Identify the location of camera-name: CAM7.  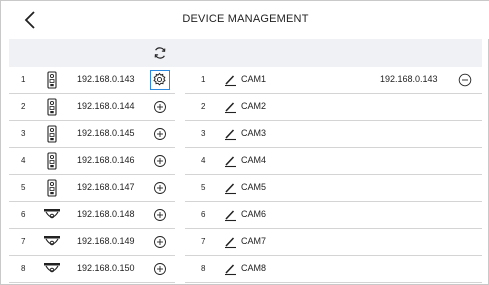
(254, 241).